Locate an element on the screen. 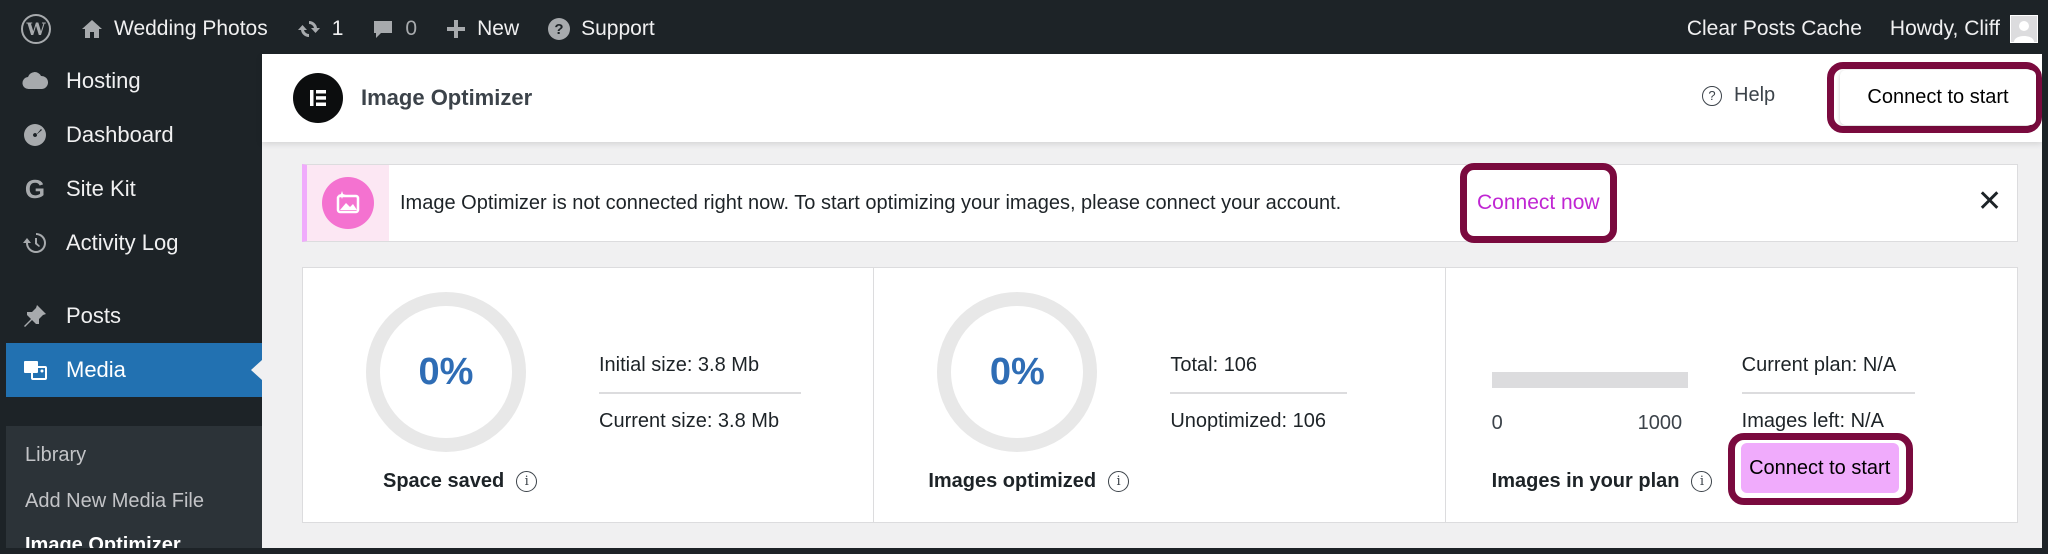 This screenshot has height=554, width=2048. admin-bar-right: Clear Posts Cache Howdy, Cliff is located at coordinates (1857, 29).